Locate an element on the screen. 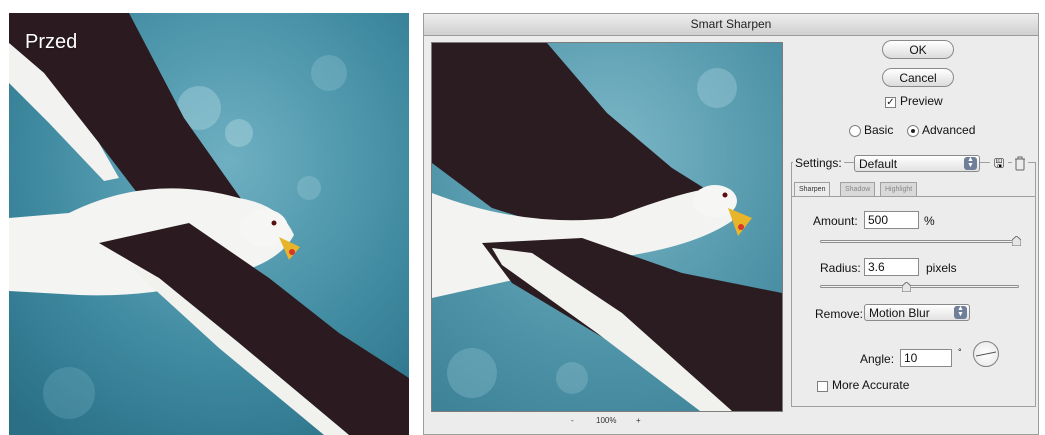 The height and width of the screenshot is (435, 1045). remove-label: Remove: is located at coordinates (839, 314).